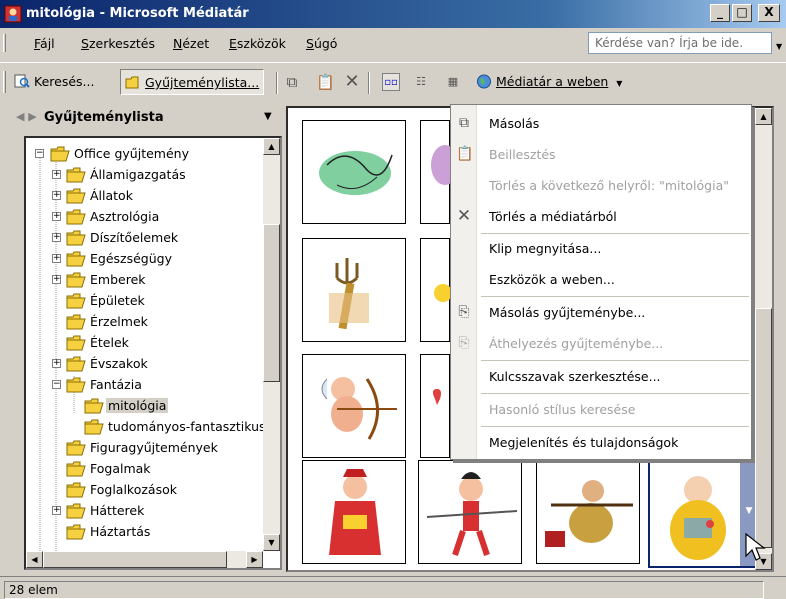 This screenshot has width=786, height=599. Describe the element at coordinates (549, 82) in the screenshot. I see `gallery-on-web-button: Médiatár a weben ▼` at that location.